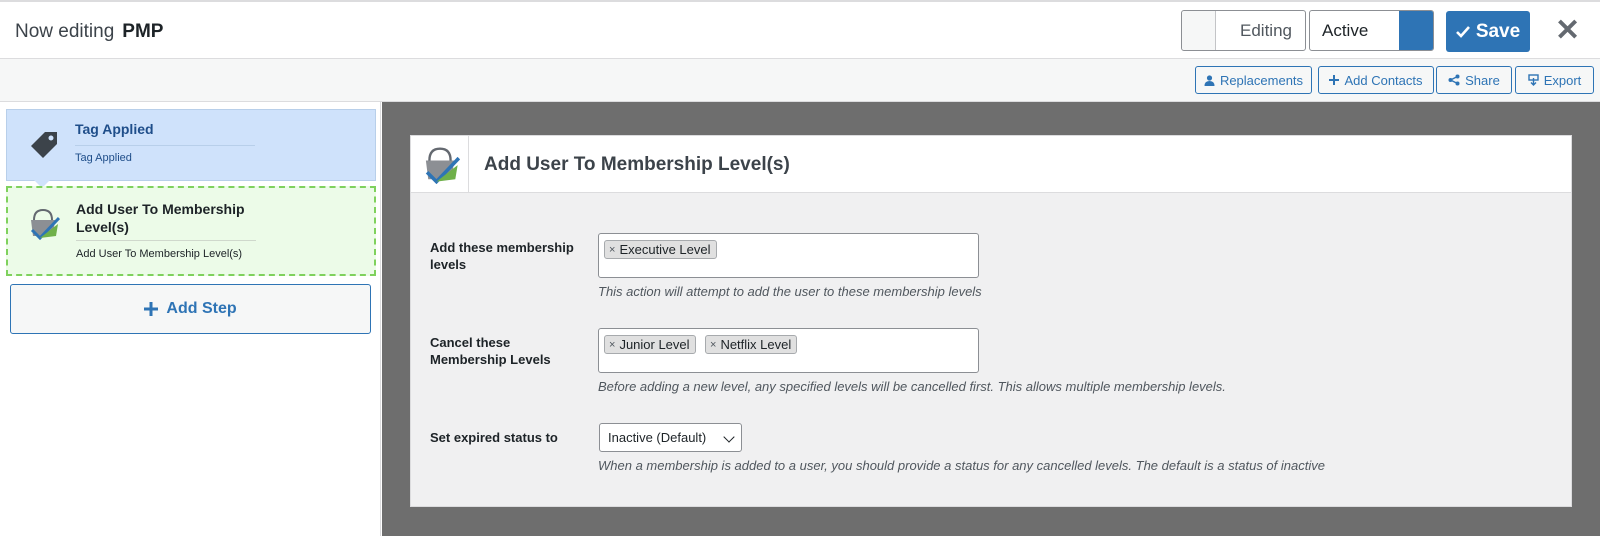  I want to click on save-button: Save, so click(1488, 31).